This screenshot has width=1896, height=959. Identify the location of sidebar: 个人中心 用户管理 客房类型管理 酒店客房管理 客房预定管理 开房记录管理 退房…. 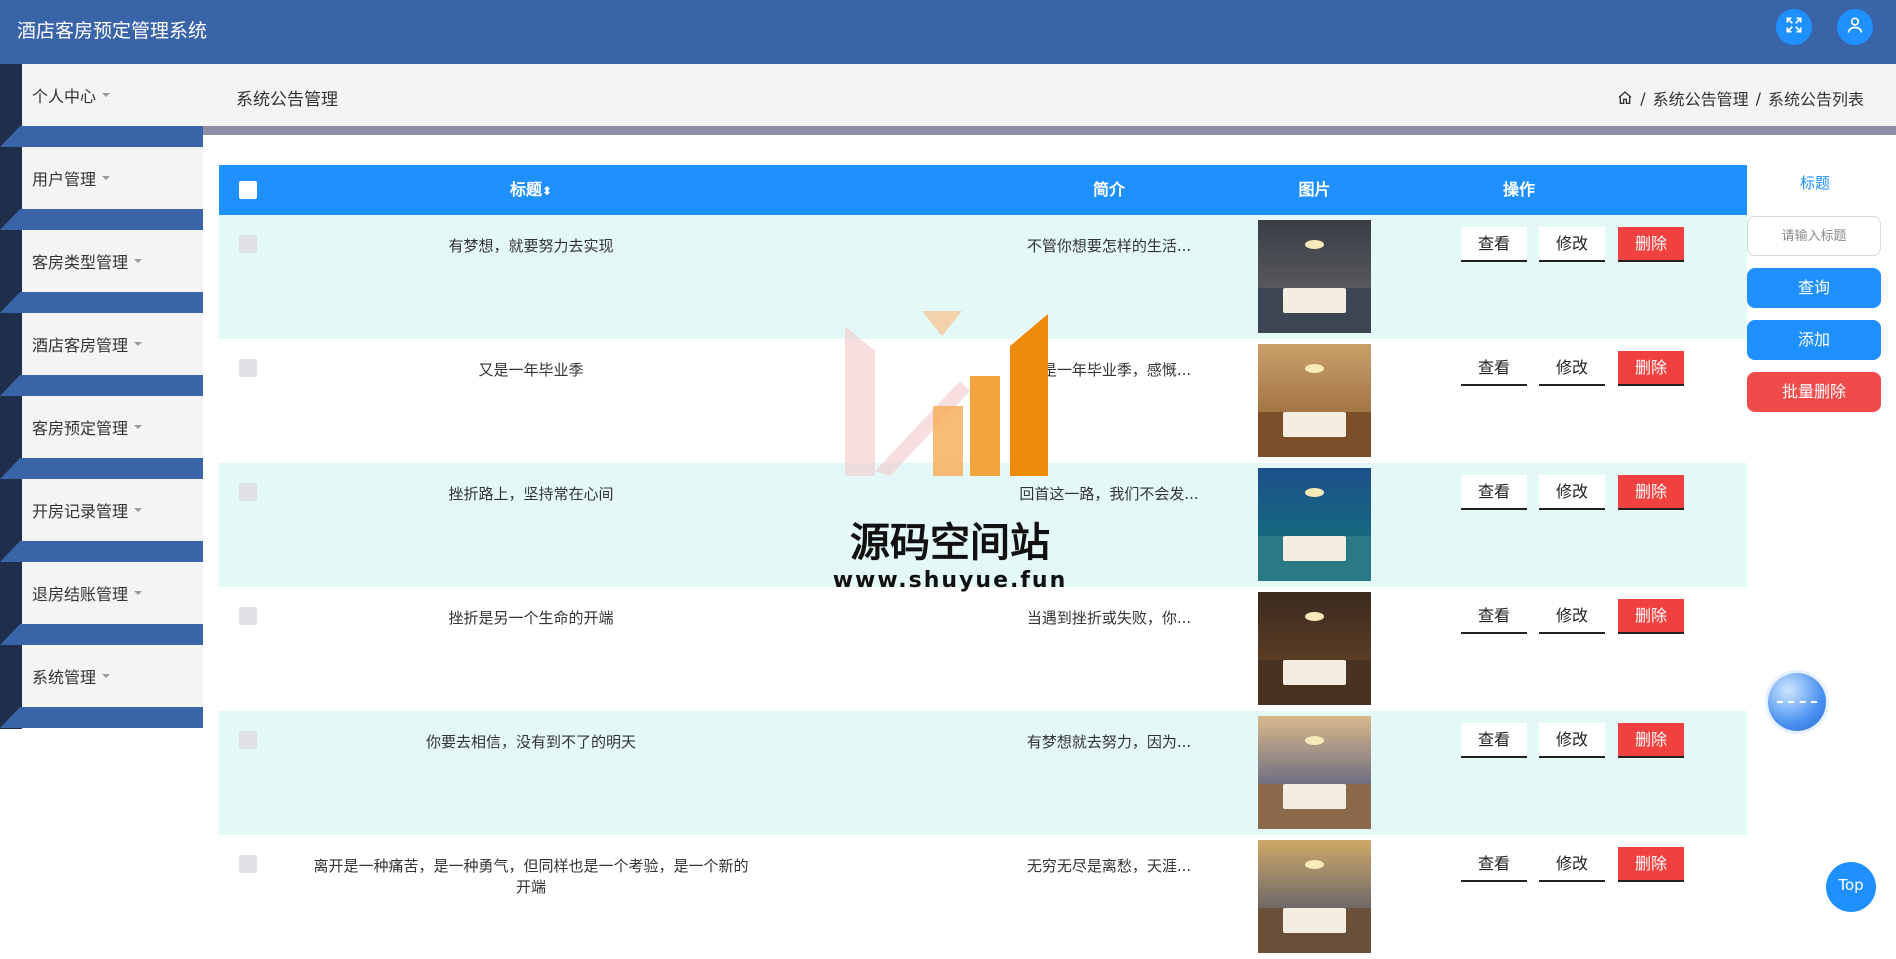
(101, 485).